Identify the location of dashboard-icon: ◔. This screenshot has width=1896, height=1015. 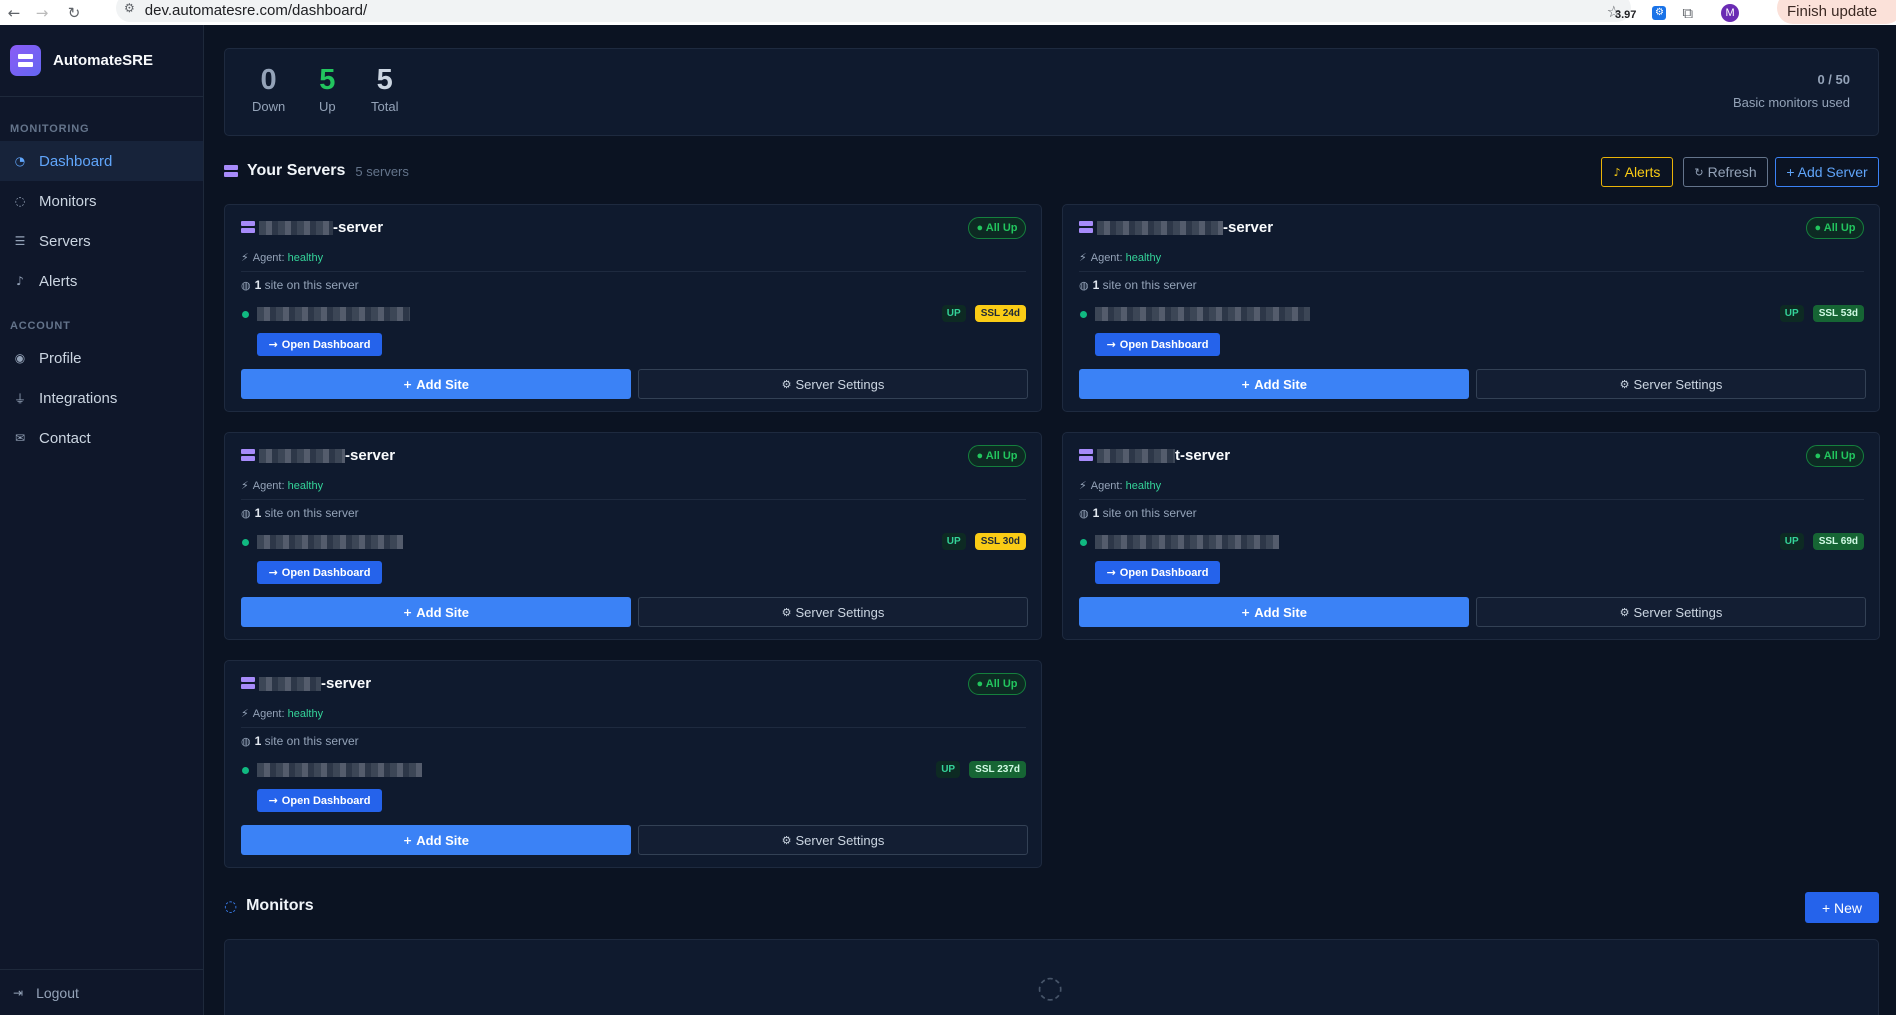
(20, 161).